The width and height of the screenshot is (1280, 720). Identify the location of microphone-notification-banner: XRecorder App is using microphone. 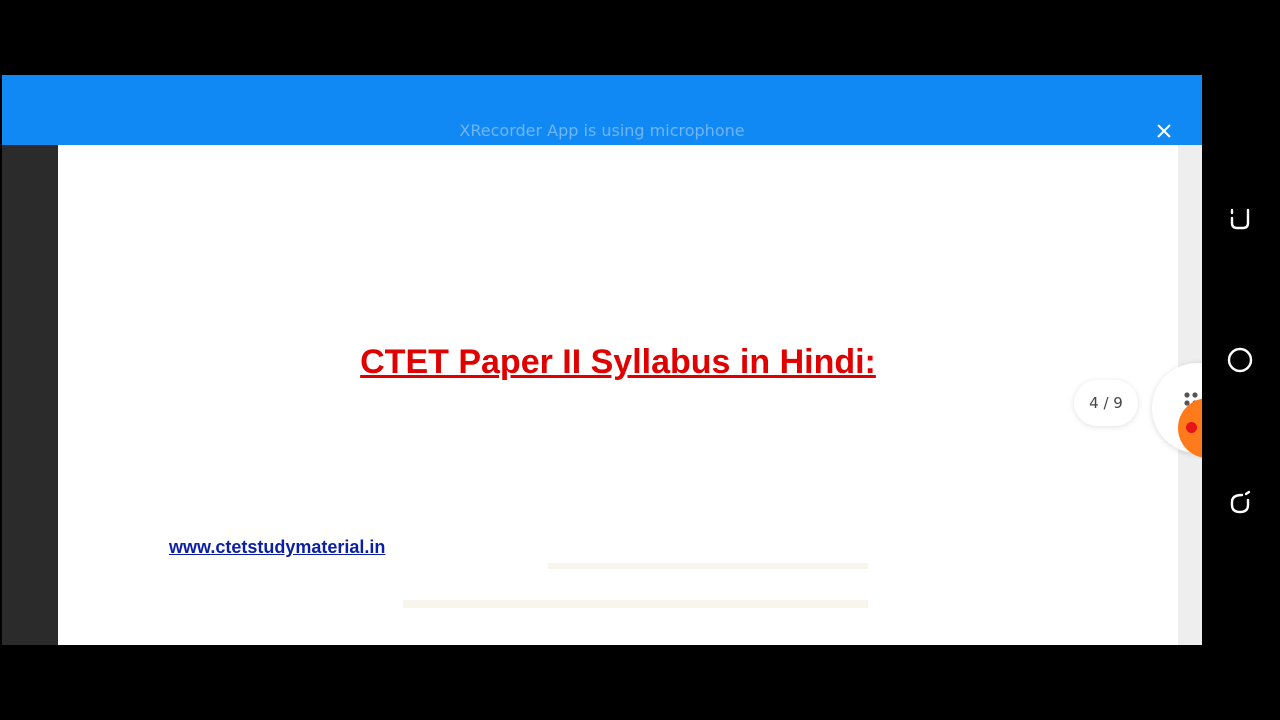
(602, 110).